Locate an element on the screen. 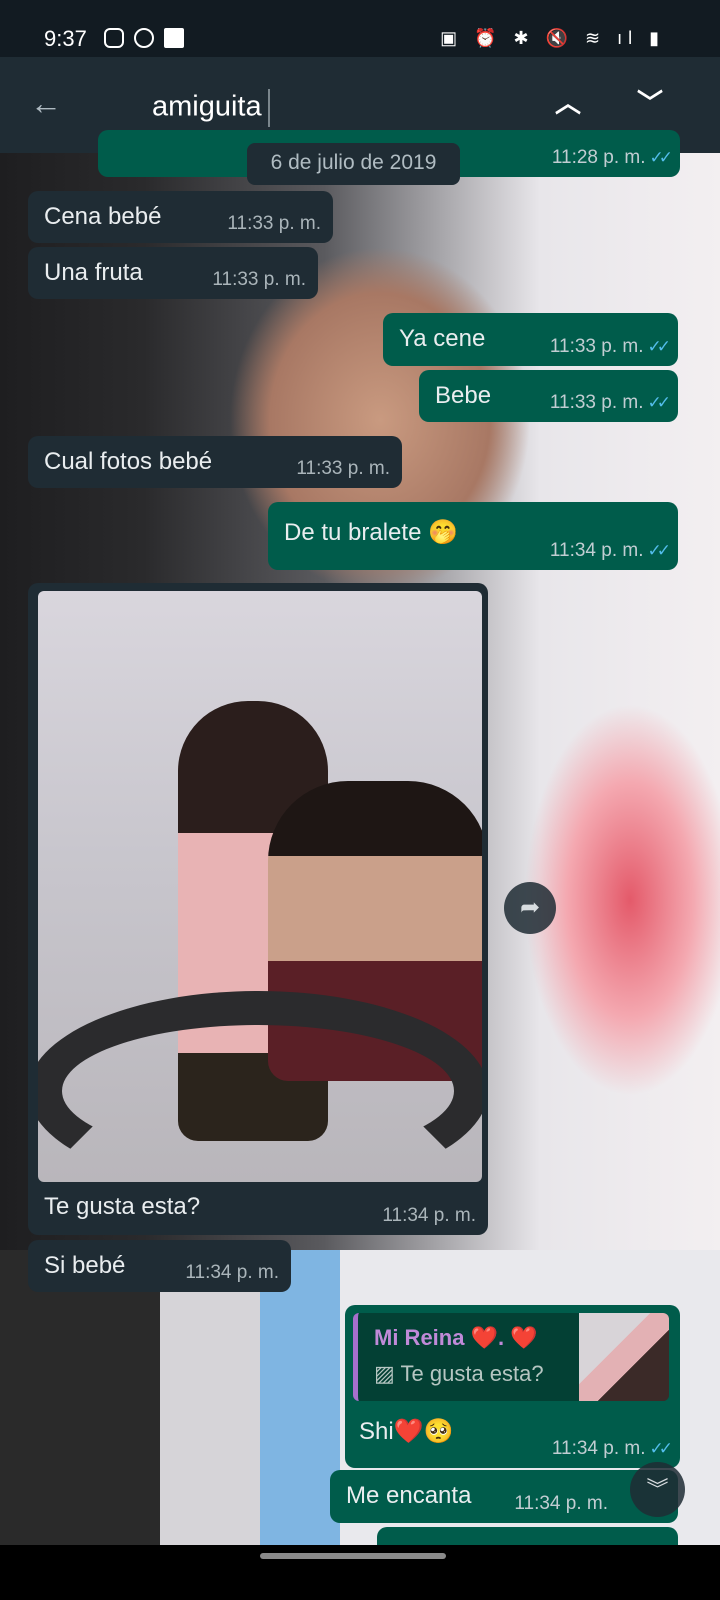 The image size is (720, 1600). forward-icon: ➦ is located at coordinates (530, 907).